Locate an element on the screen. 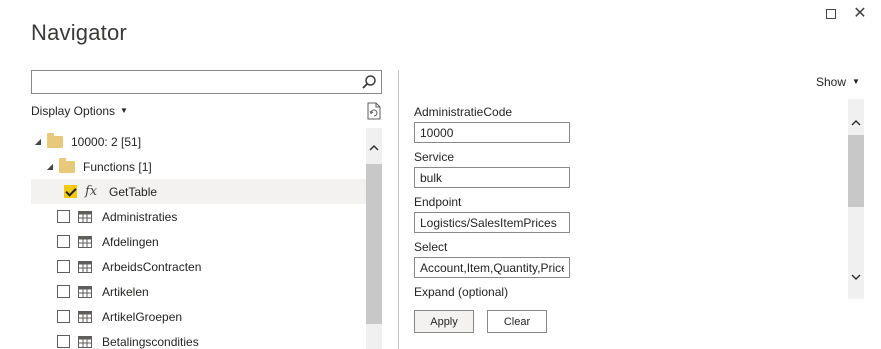 The image size is (881, 349). tree-item-label: Afdelingen is located at coordinates (130, 241).